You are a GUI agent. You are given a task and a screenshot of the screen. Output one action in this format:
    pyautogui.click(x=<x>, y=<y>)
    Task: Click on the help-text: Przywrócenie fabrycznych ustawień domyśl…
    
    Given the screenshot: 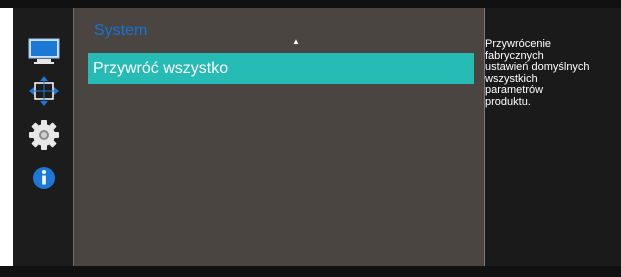 What is the action you would take?
    pyautogui.click(x=537, y=73)
    